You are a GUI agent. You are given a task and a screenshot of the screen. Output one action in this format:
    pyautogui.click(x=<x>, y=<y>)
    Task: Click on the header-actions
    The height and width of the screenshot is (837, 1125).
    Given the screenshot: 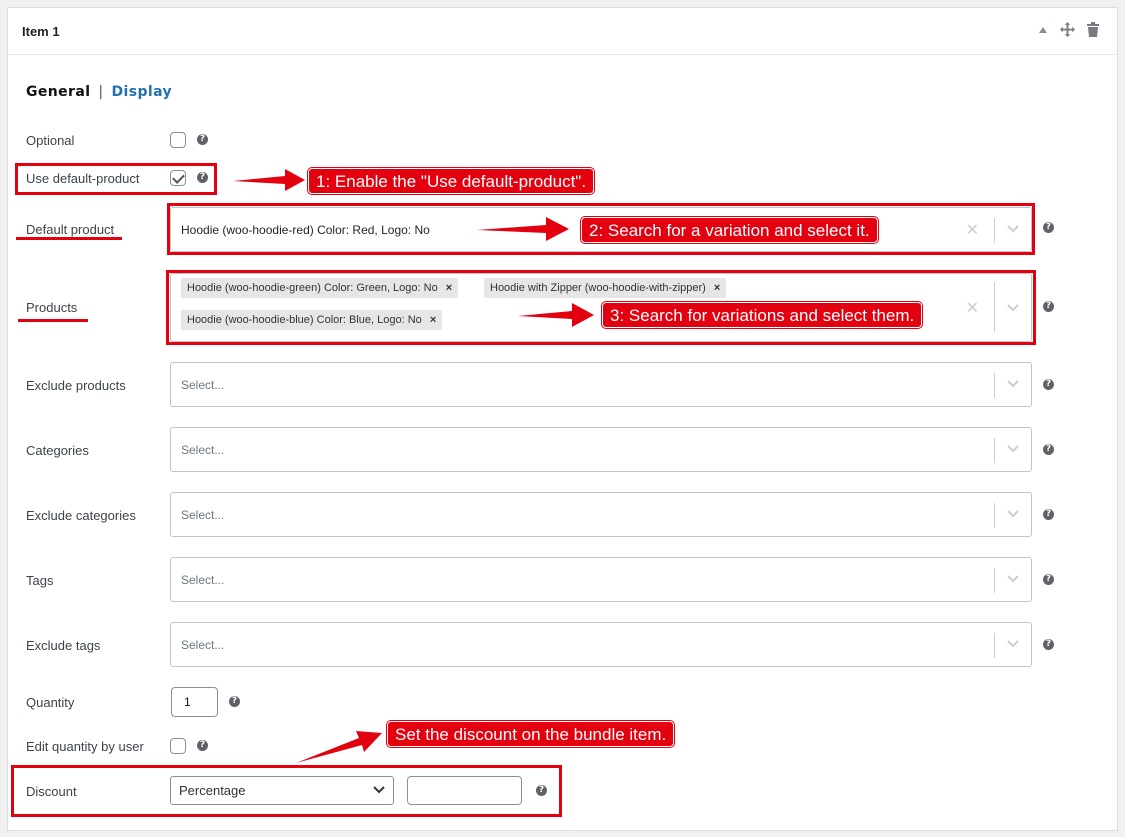 What is the action you would take?
    pyautogui.click(x=1068, y=29)
    